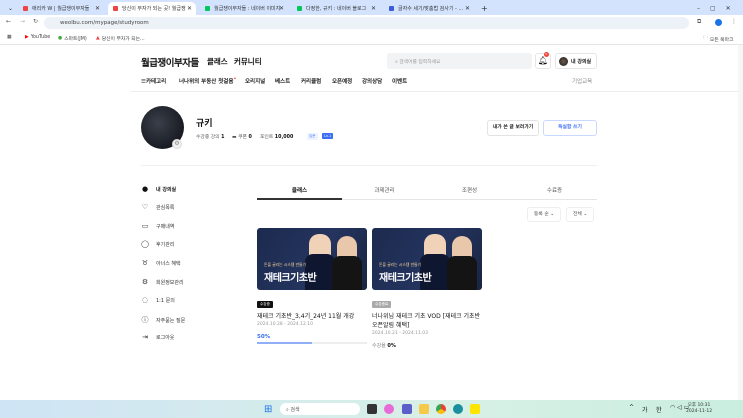 The height and width of the screenshot is (418, 743). Describe the element at coordinates (25, 8) in the screenshot. I see `favicon-icon` at that location.